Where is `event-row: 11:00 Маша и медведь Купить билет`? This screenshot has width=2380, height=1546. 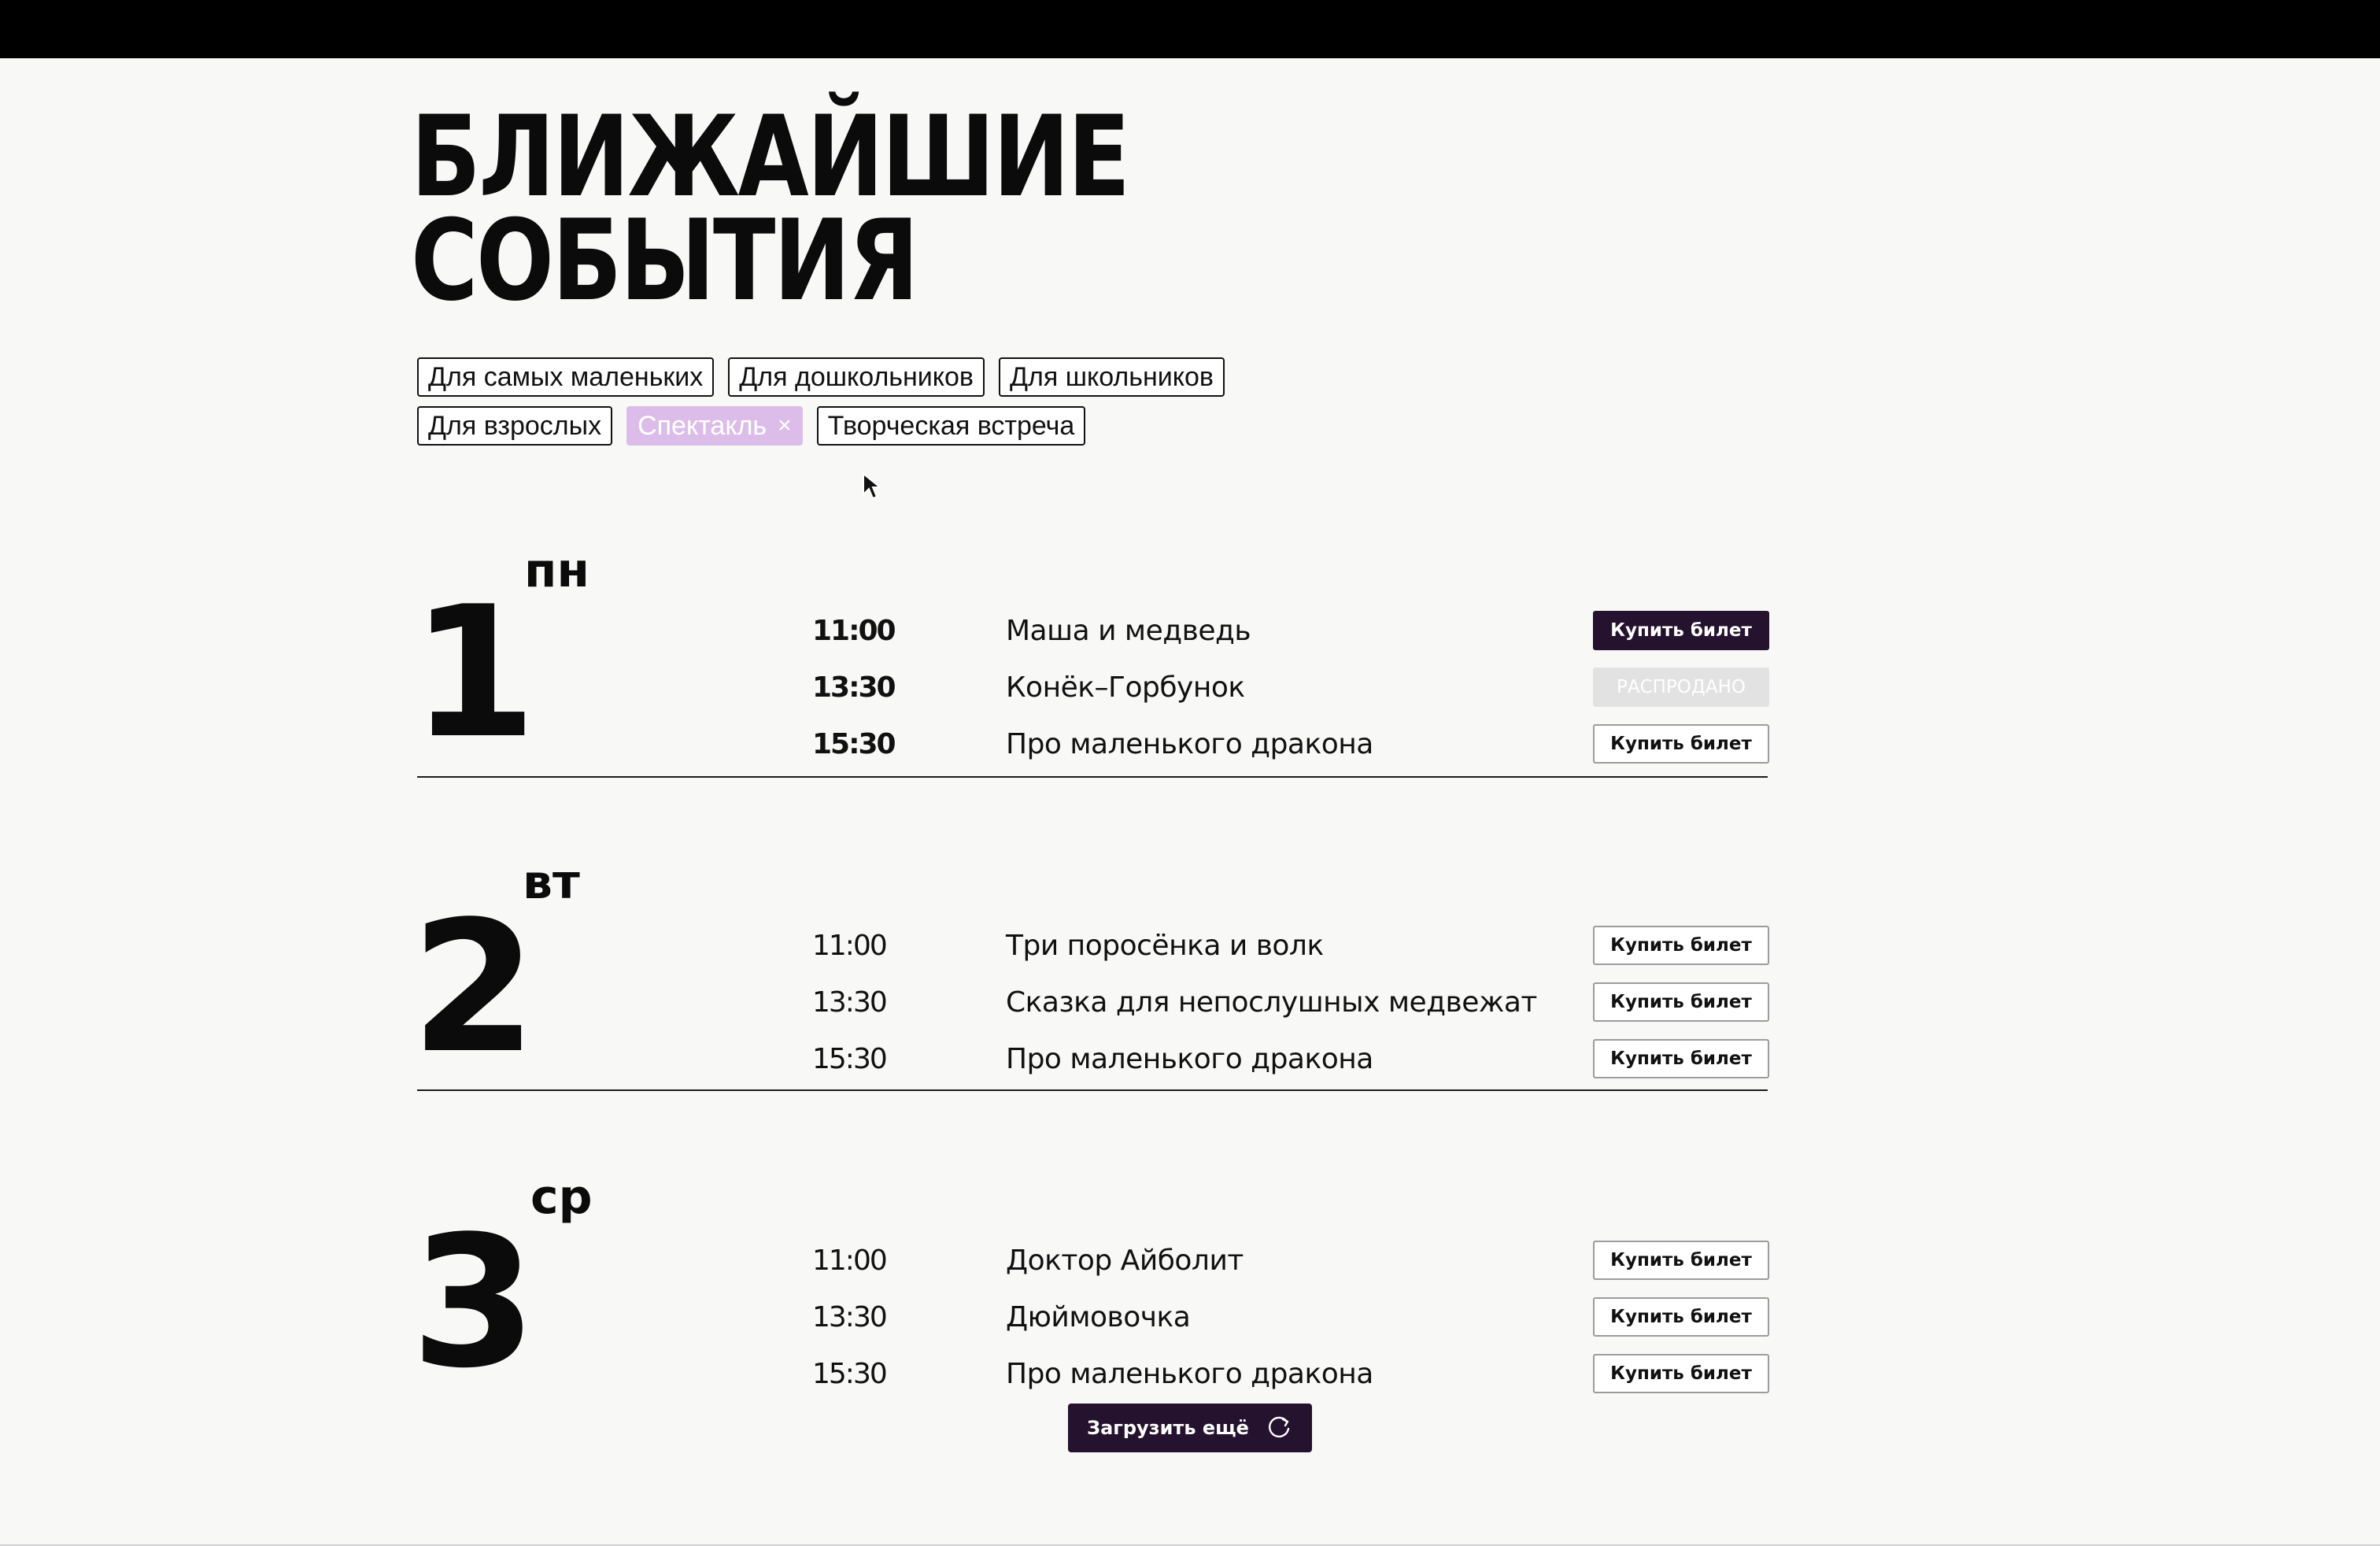 event-row: 11:00 Маша и медведь Купить билет is located at coordinates (1090, 632).